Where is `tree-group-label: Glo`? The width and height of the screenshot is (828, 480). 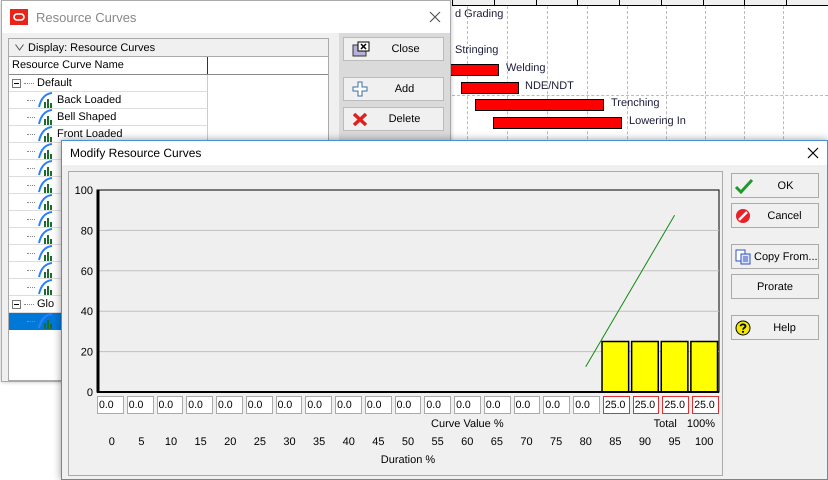 tree-group-label: Glo is located at coordinates (45, 304).